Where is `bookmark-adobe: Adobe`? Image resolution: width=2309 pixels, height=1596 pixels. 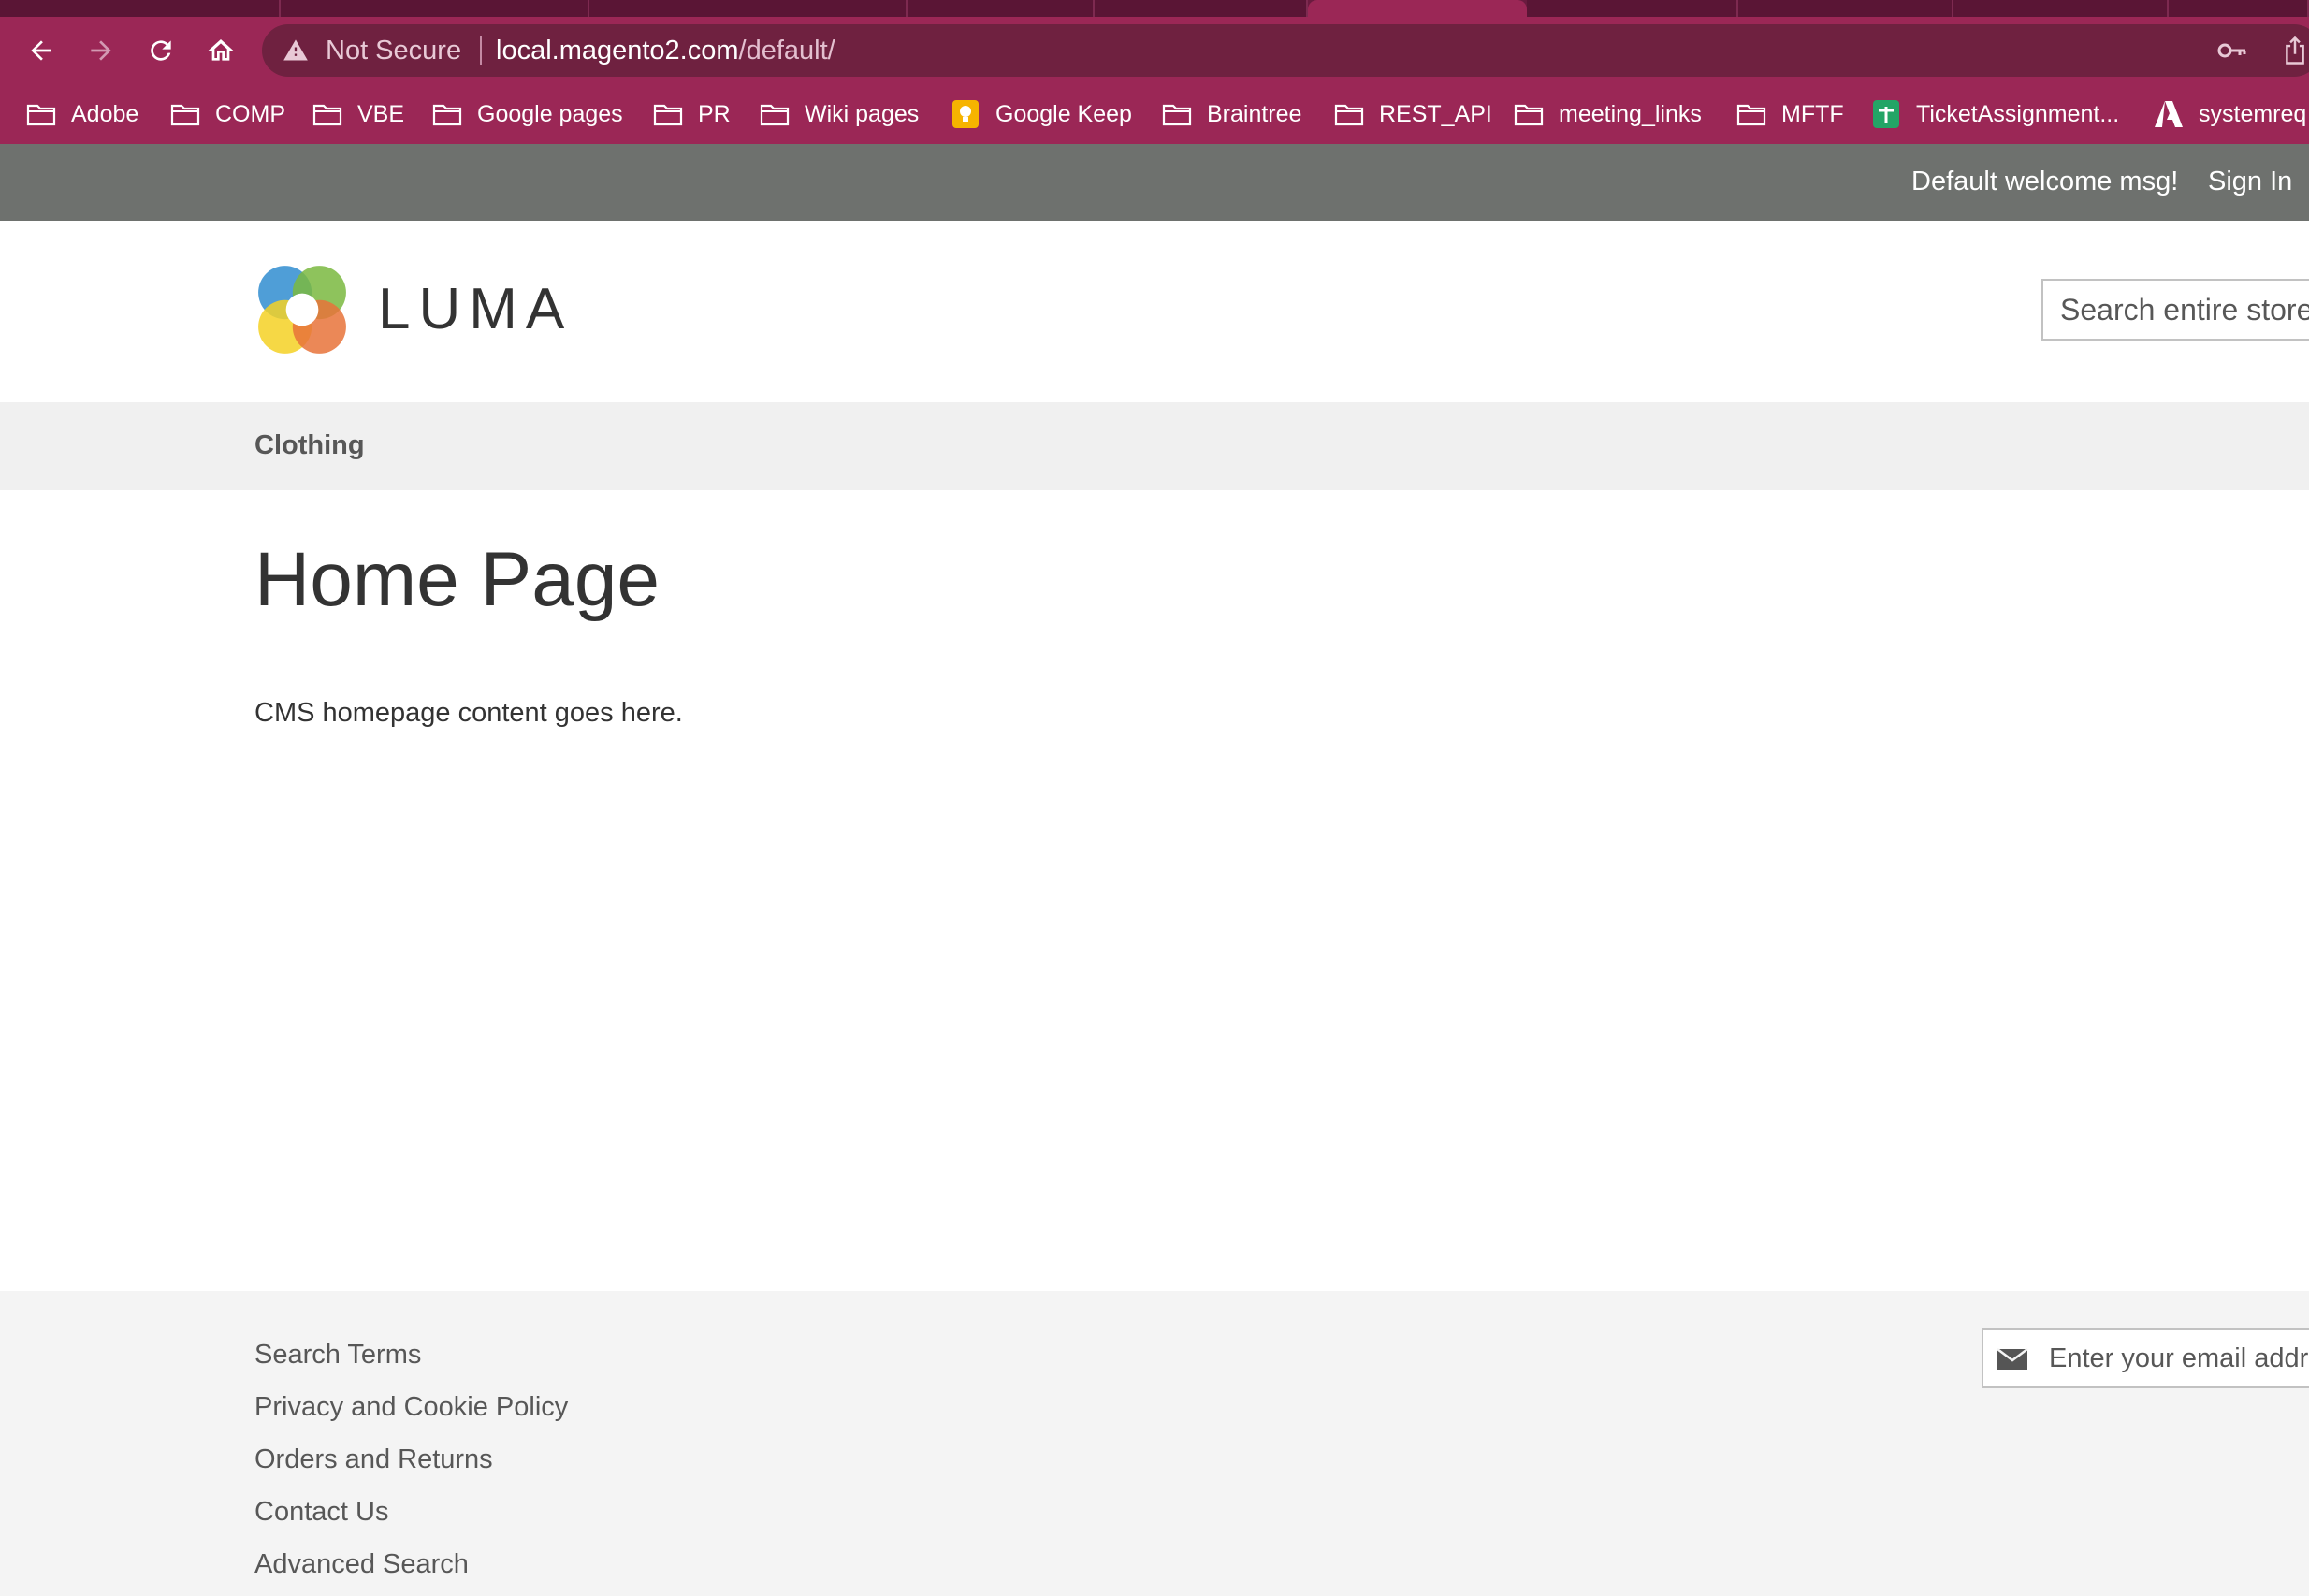 bookmark-adobe: Adobe is located at coordinates (82, 114).